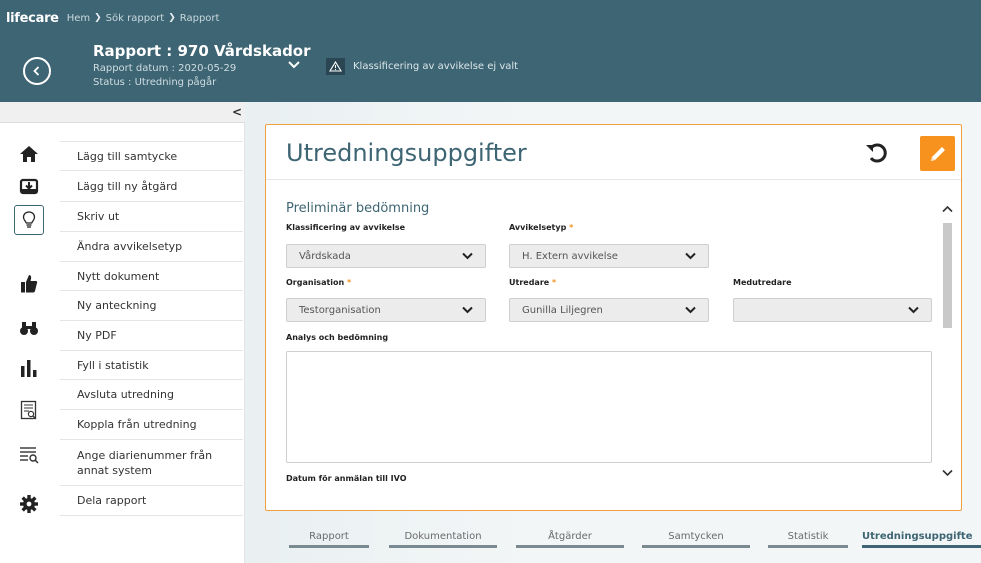 The width and height of the screenshot is (981, 563). What do you see at coordinates (696, 536) in the screenshot?
I see `tab-consents: Samtycken` at bounding box center [696, 536].